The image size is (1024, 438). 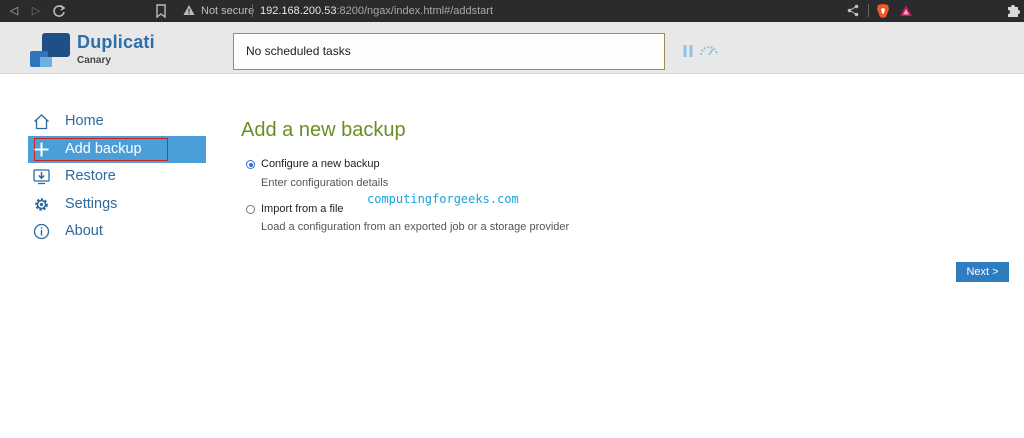 I want to click on sidebar-item-about: About, so click(x=117, y=232).